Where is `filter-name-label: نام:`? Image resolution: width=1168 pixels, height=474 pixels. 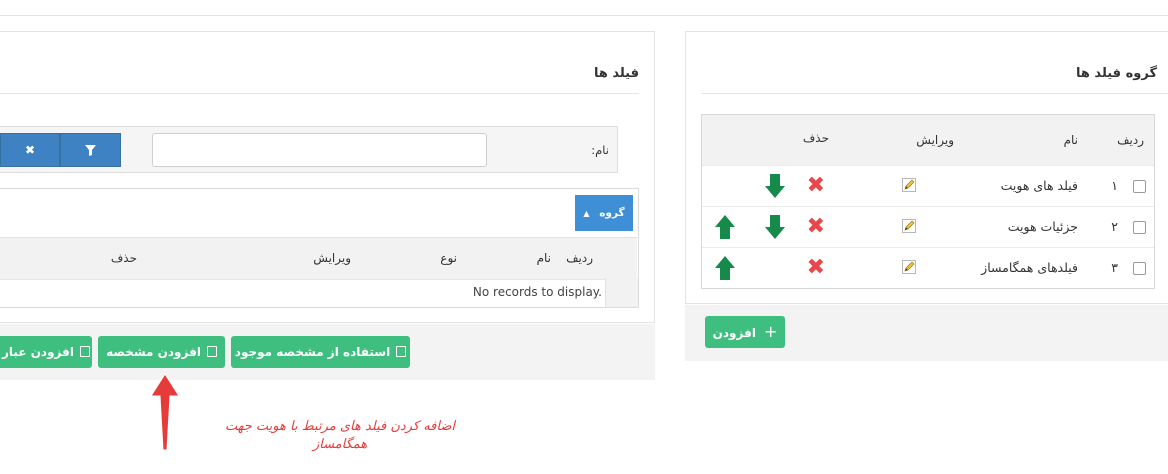 filter-name-label: نام: is located at coordinates (600, 150).